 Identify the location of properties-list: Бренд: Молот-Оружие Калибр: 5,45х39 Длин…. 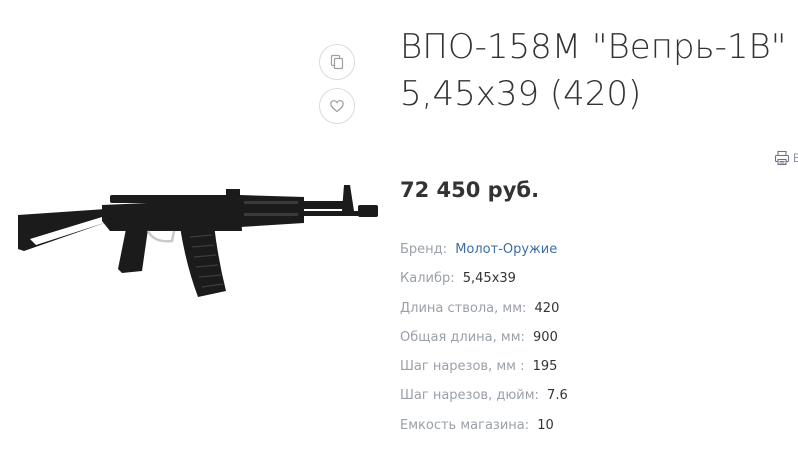
(484, 340).